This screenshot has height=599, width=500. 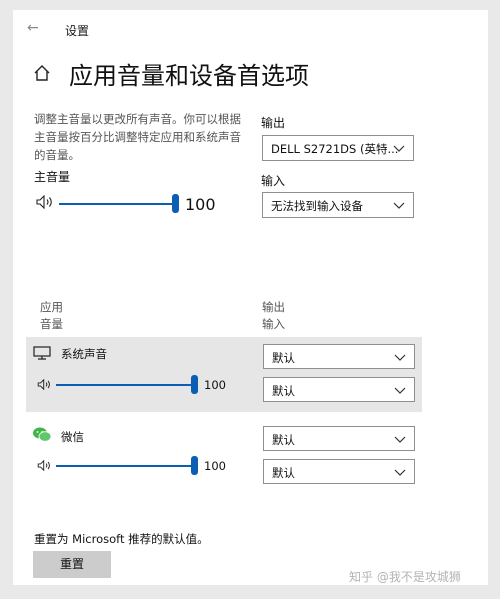 I want to click on input-device-value: 无法找到输入设备, so click(x=317, y=206).